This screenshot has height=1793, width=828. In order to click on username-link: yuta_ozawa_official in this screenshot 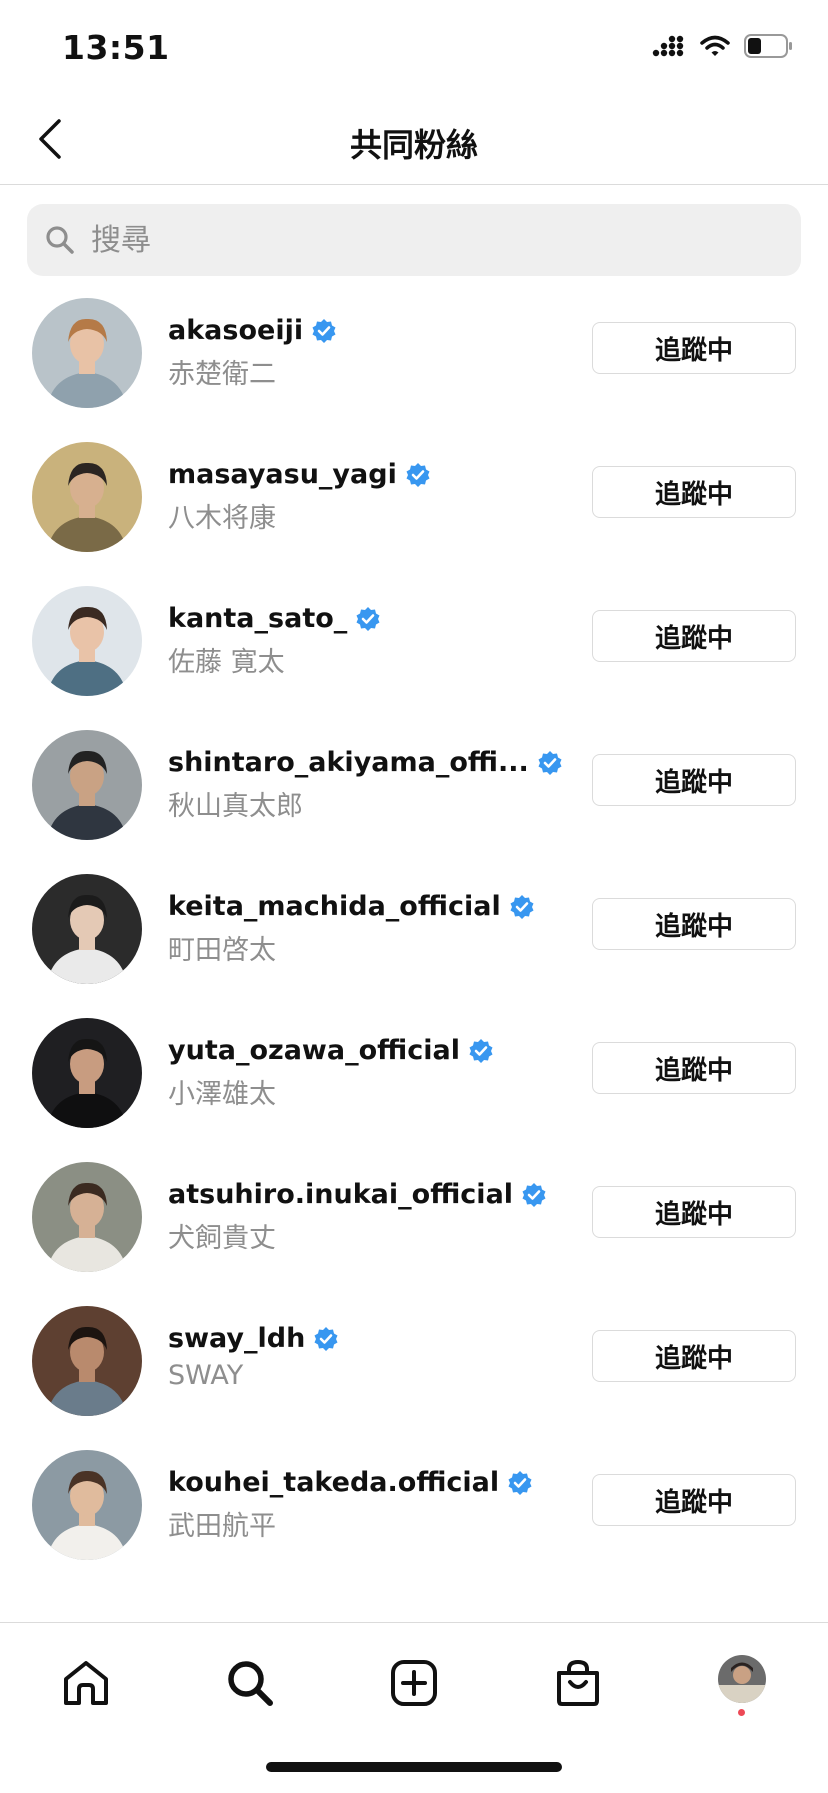, I will do `click(331, 1050)`.